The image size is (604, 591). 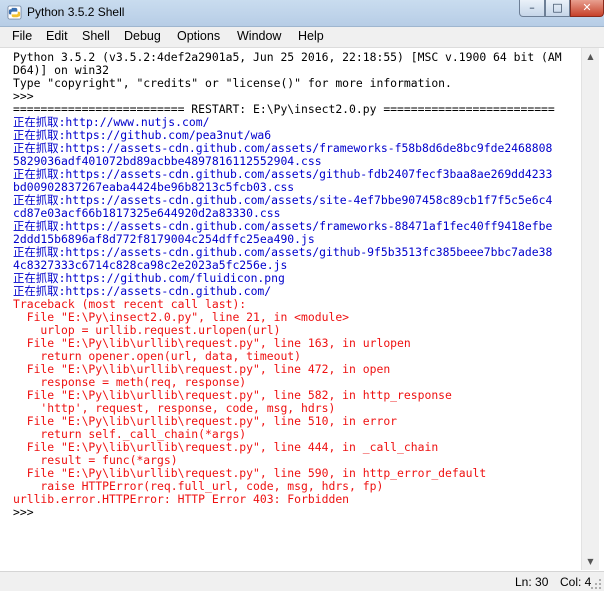 I want to click on window-title: Python 3.5.2 Shell, so click(x=76, y=12).